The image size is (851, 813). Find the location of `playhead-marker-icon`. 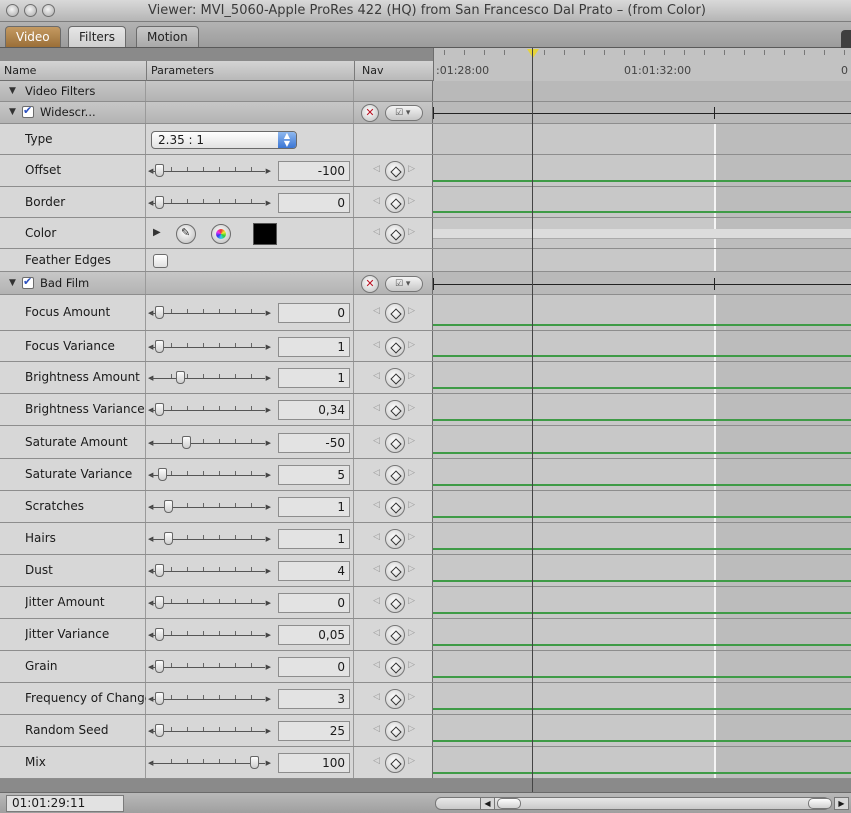

playhead-marker-icon is located at coordinates (533, 53).